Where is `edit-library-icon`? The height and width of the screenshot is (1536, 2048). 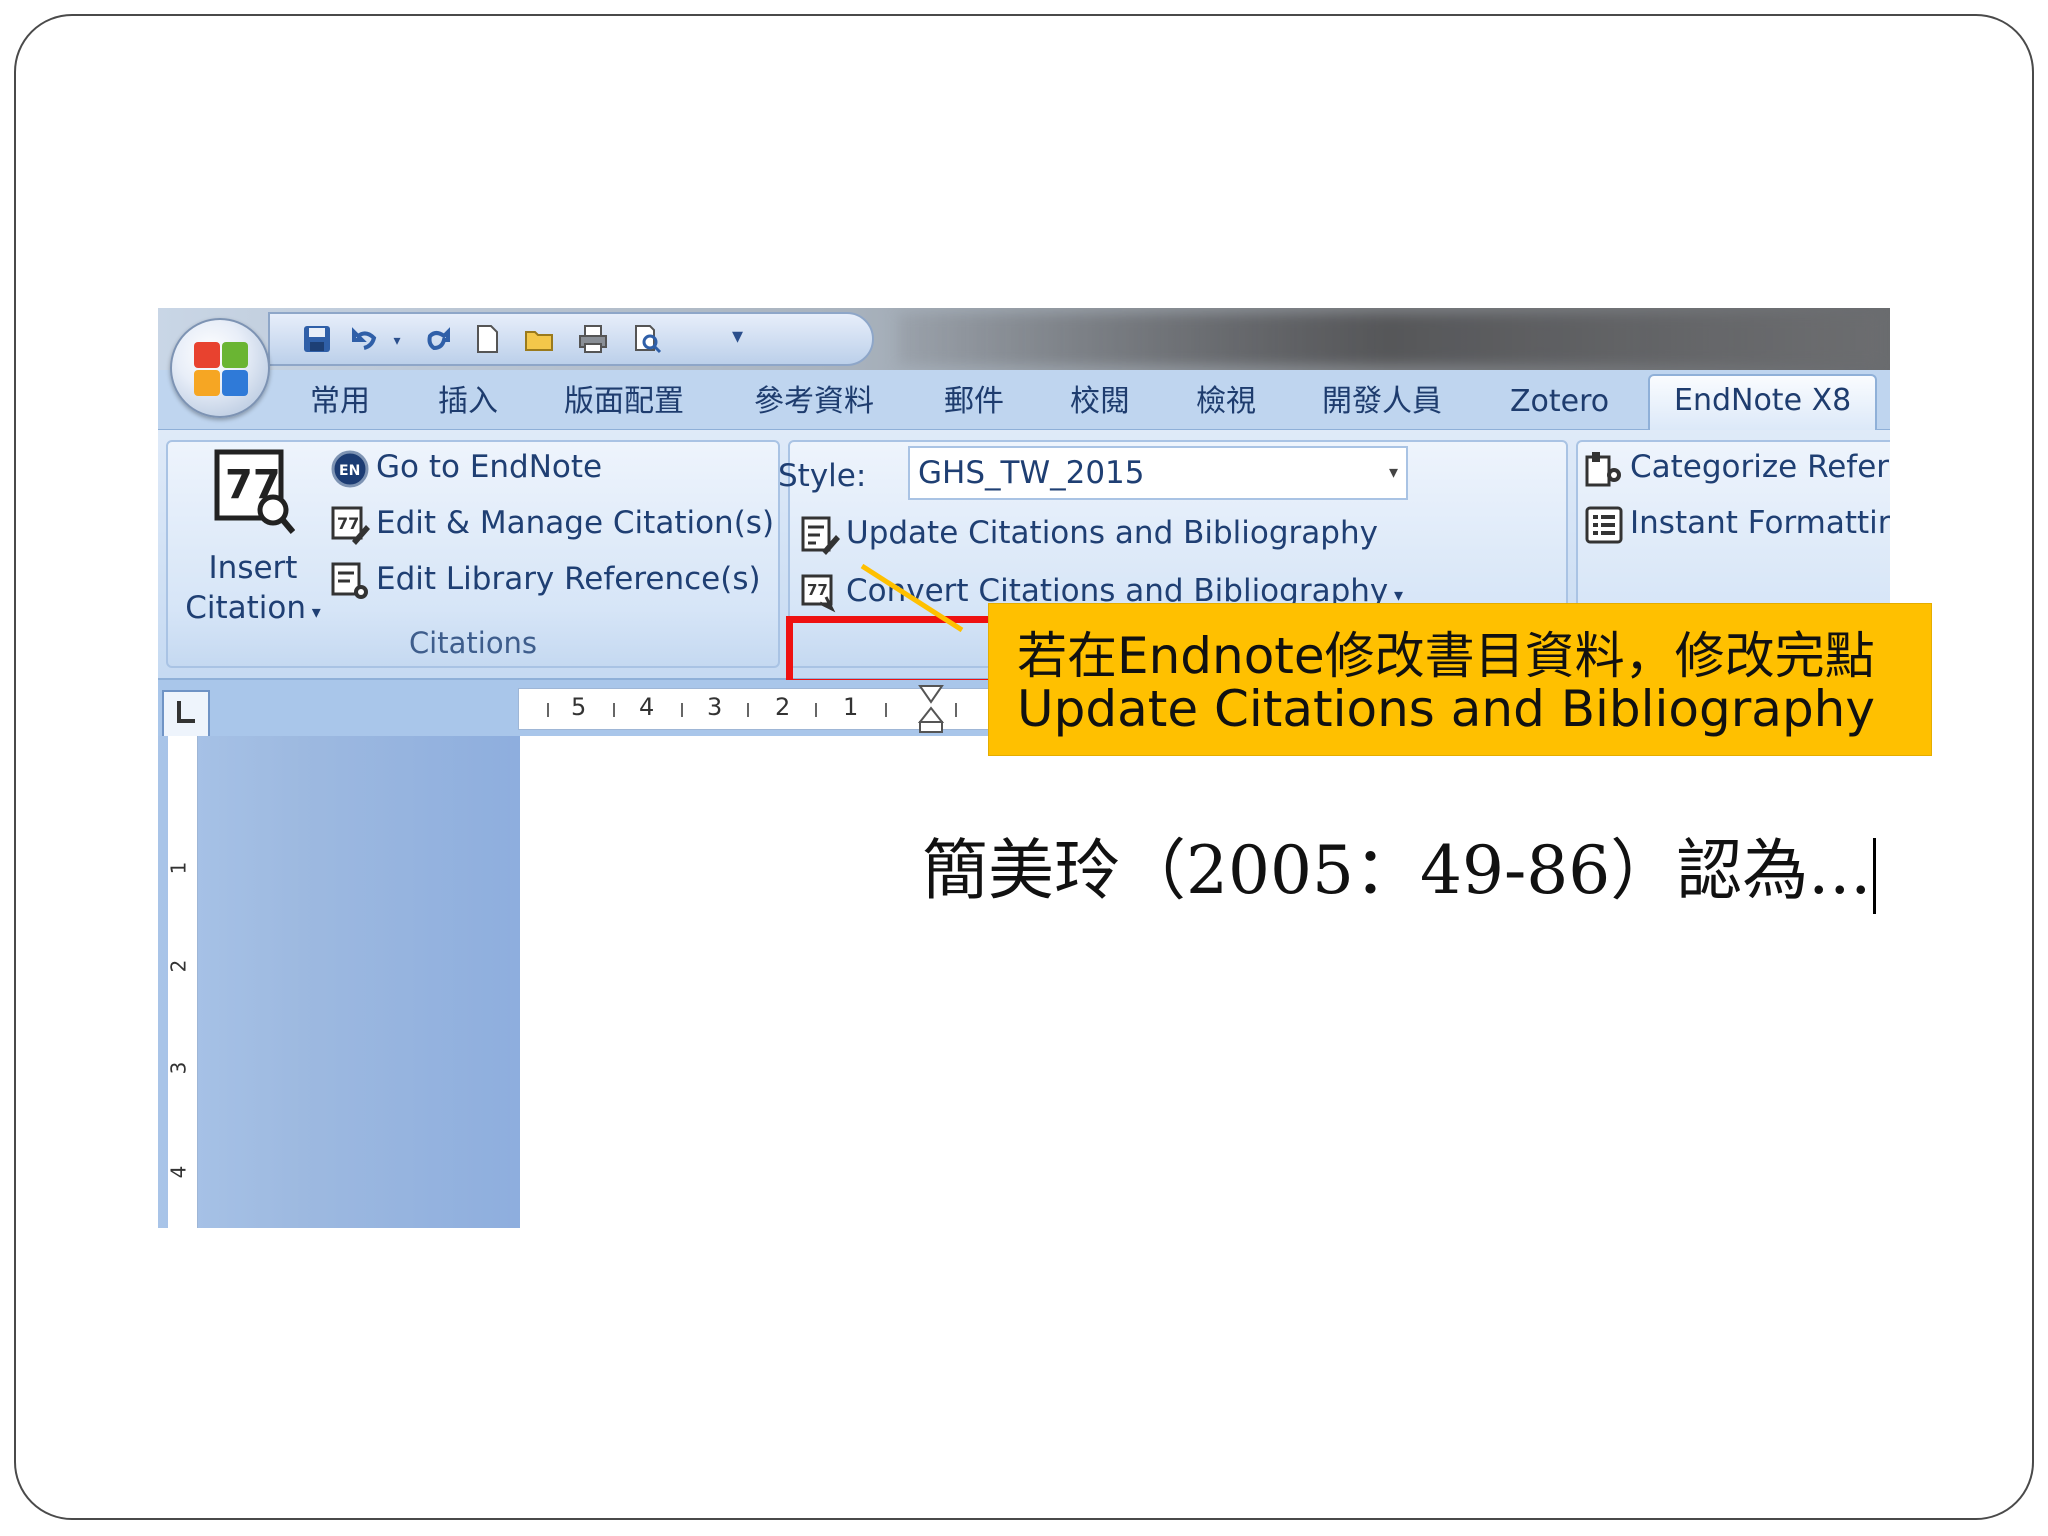
edit-library-icon is located at coordinates (349, 580).